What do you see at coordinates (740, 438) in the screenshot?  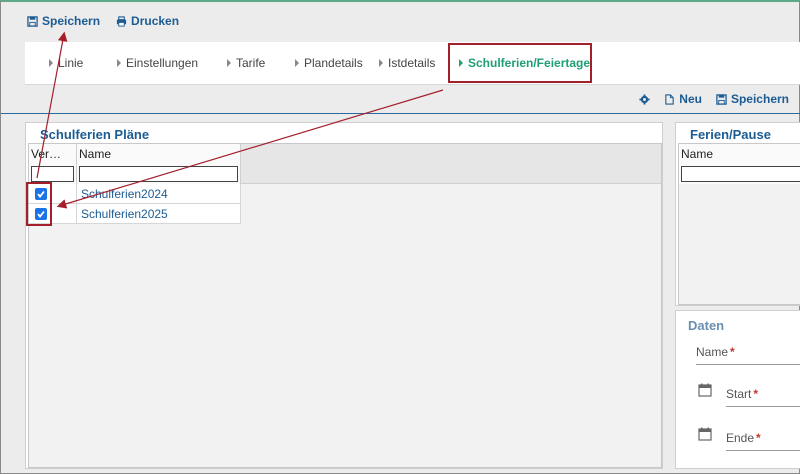 I see `end-field-label: Ende` at bounding box center [740, 438].